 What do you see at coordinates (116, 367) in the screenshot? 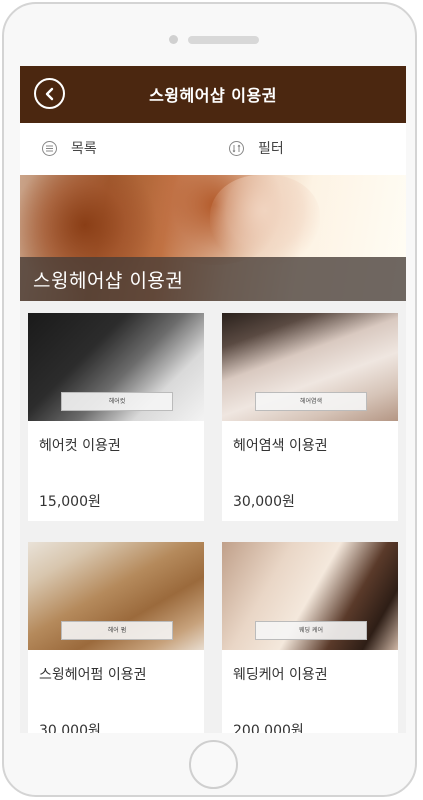
I see `product-image: 헤어컷` at bounding box center [116, 367].